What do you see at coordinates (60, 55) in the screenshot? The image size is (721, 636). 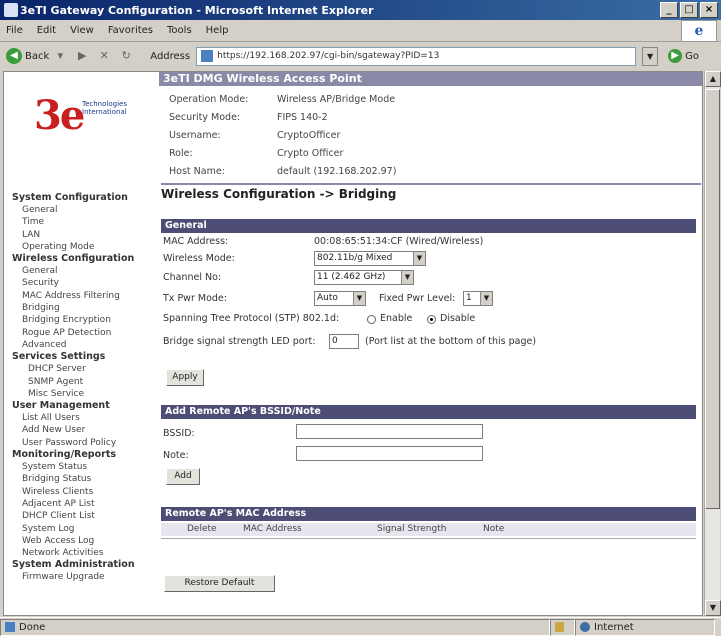 I see `chevron-down-icon: ▾` at bounding box center [60, 55].